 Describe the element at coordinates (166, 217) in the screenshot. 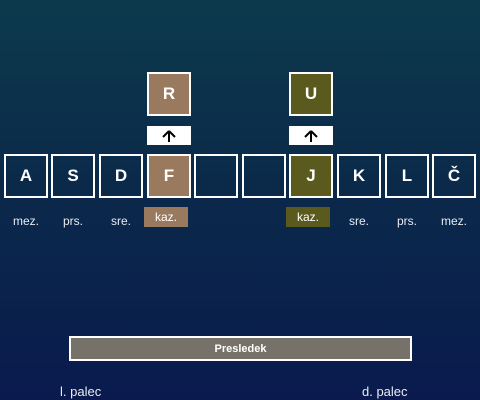

I see `finger-label-left-index: kaz.` at that location.